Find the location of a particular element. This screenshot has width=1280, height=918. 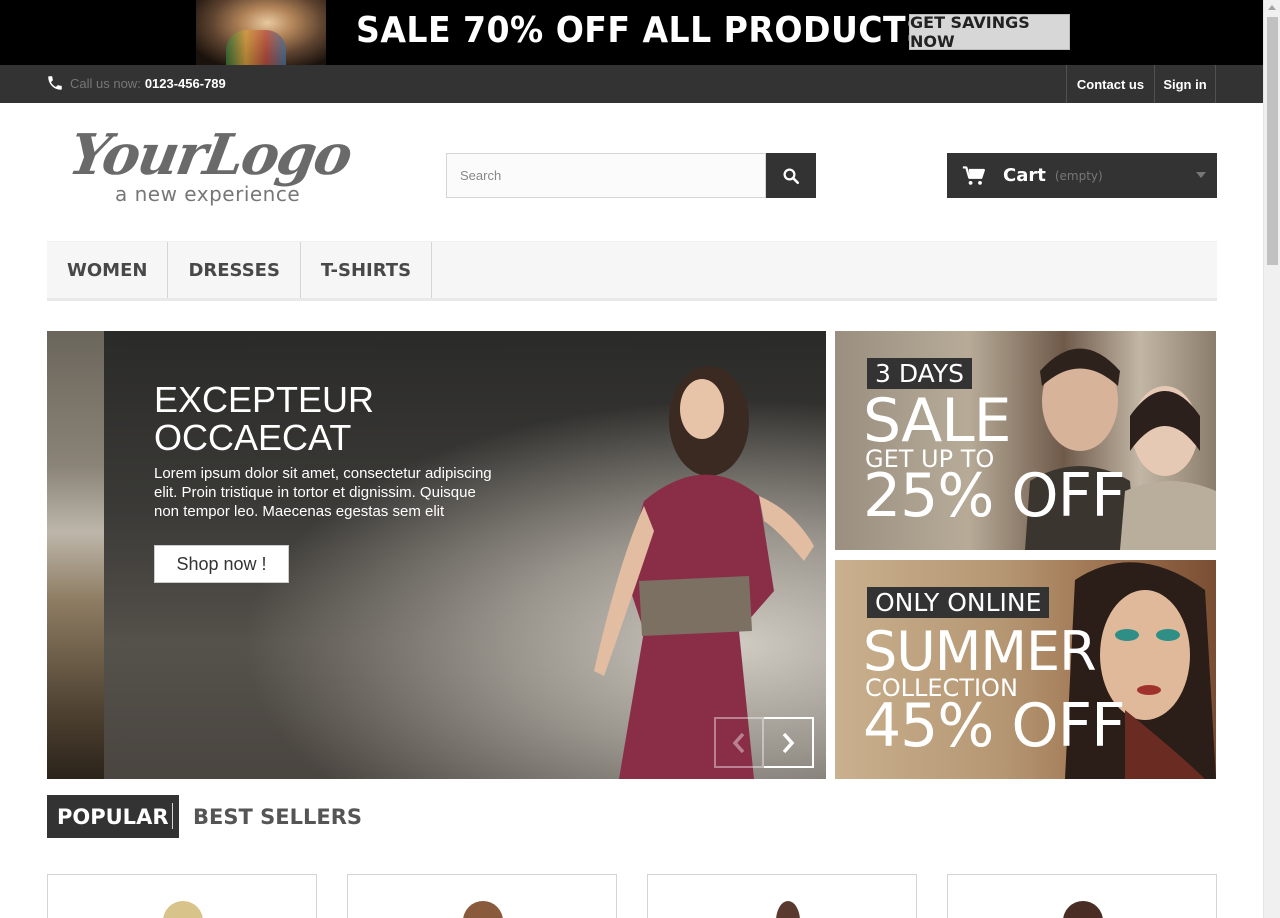

slider-next-button is located at coordinates (789, 742).